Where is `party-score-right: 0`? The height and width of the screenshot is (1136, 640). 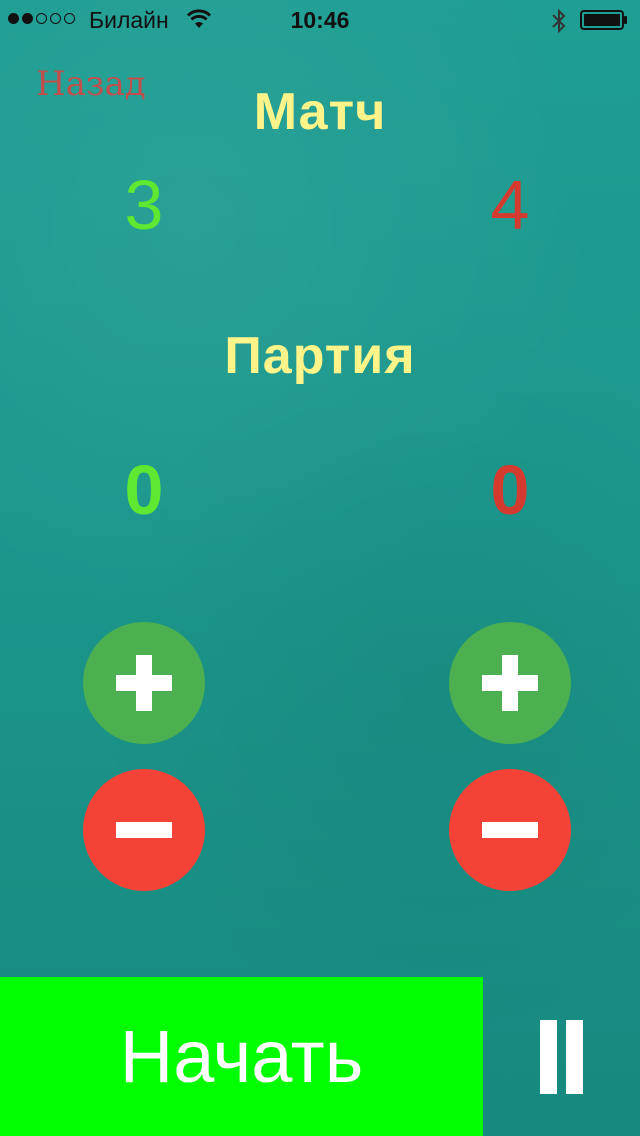
party-score-right: 0 is located at coordinates (510, 490).